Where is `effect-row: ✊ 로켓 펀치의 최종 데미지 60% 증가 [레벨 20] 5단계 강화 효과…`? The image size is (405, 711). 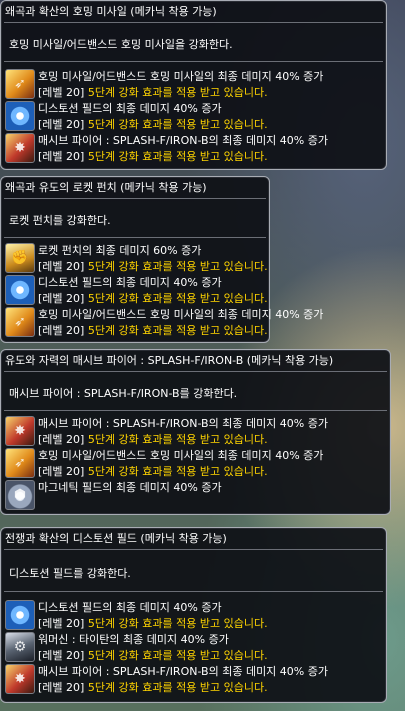 effect-row: ✊ 로켓 펀치의 최종 데미지 60% 증가 [레벨 20] 5단계 강화 효과… is located at coordinates (136, 259).